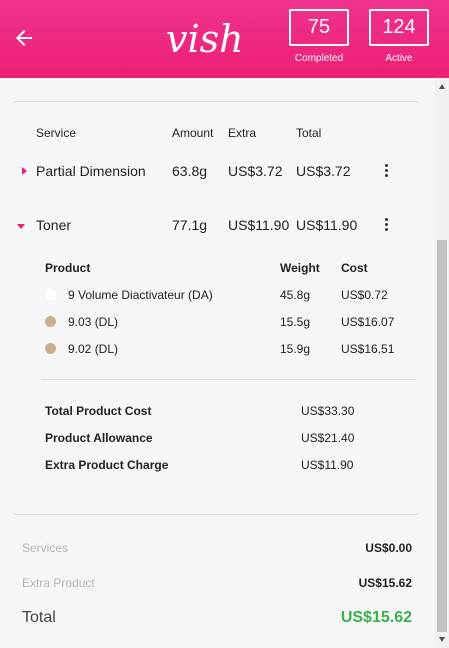 Image resolution: width=449 pixels, height=648 pixels. Describe the element at coordinates (328, 438) in the screenshot. I see `product-allowance-value: US$21.40` at that location.